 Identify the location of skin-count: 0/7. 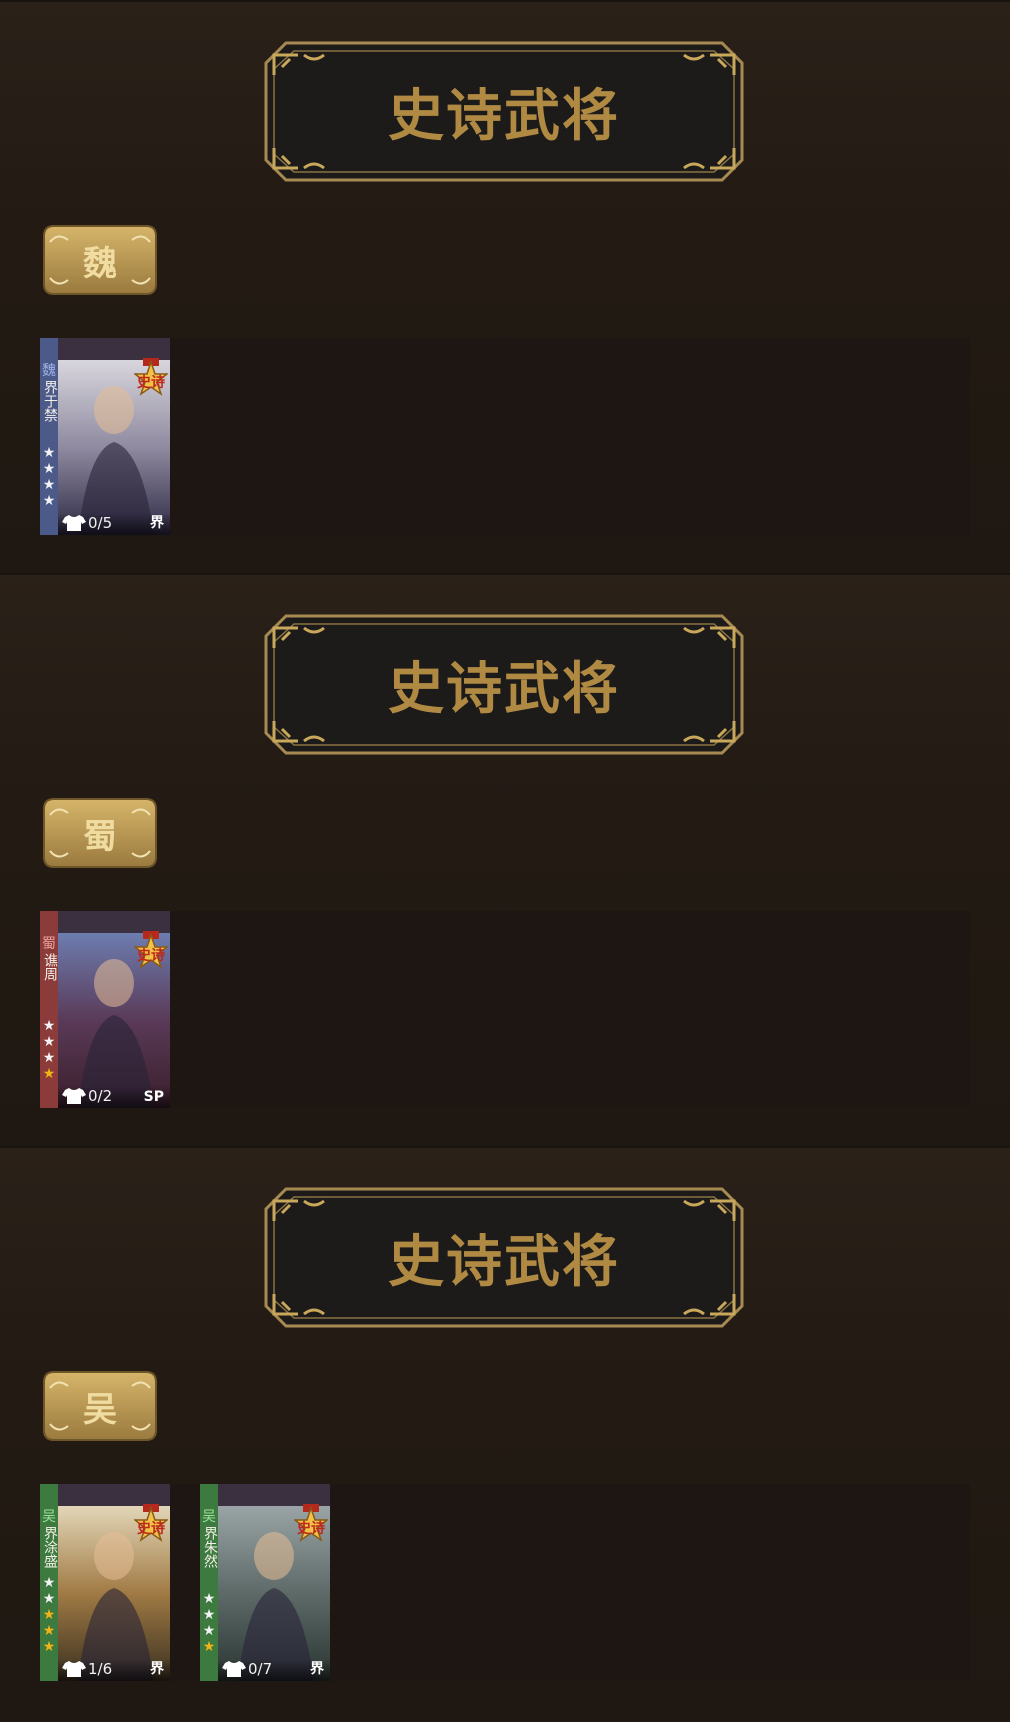
(260, 1669).